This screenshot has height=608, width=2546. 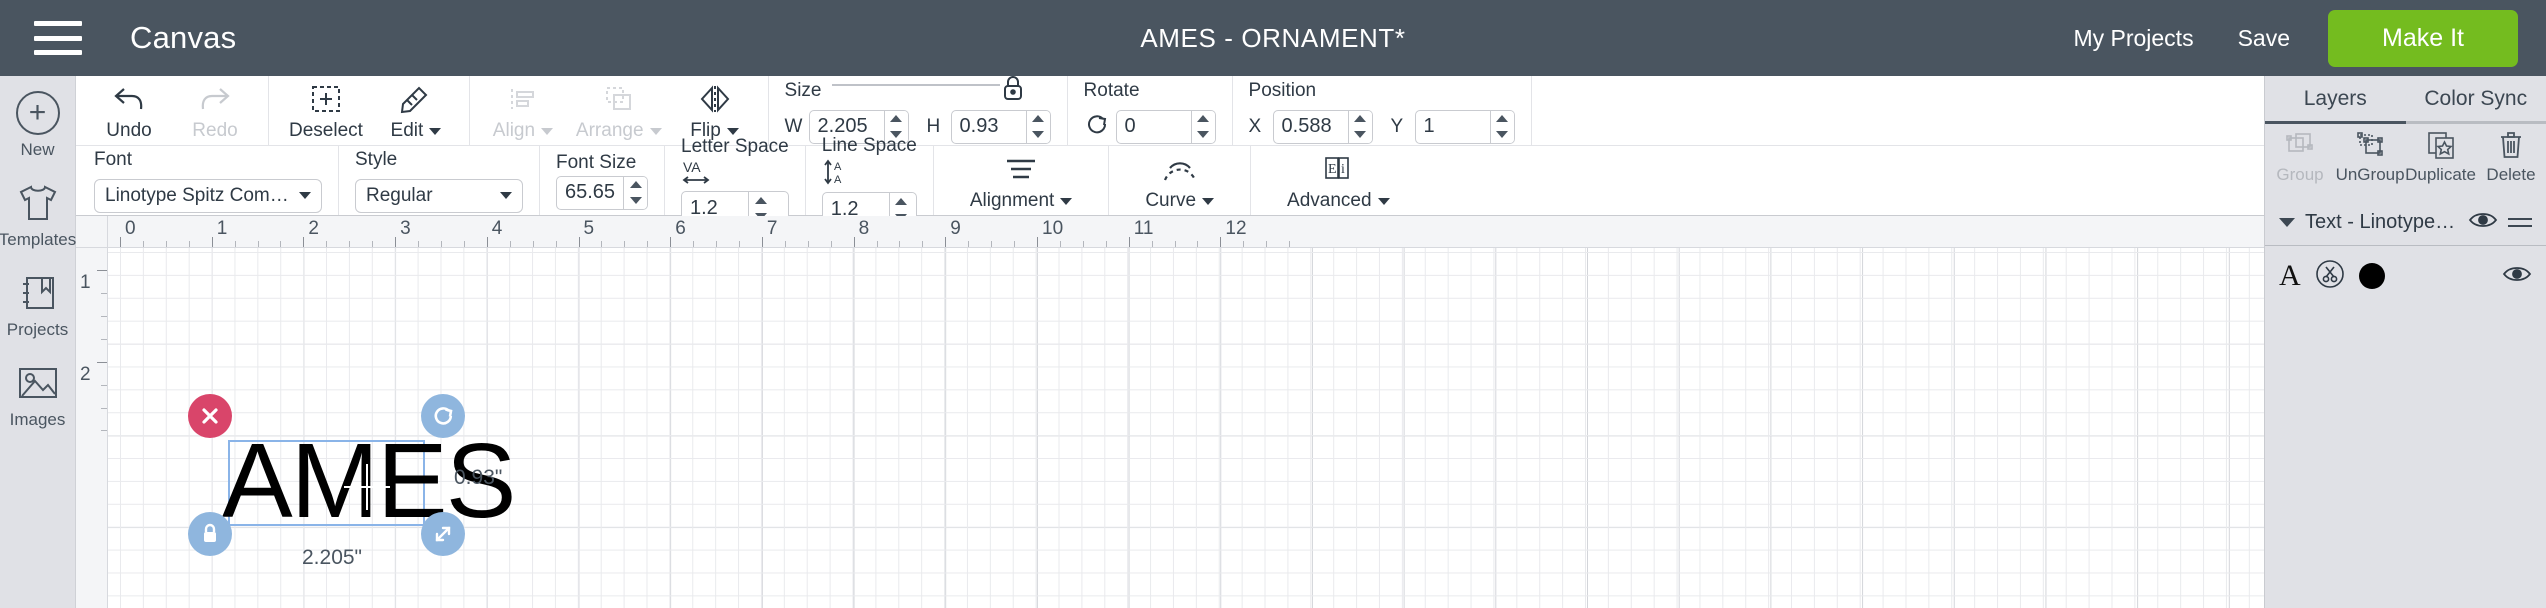 I want to click on font-size-stepper, so click(x=635, y=192).